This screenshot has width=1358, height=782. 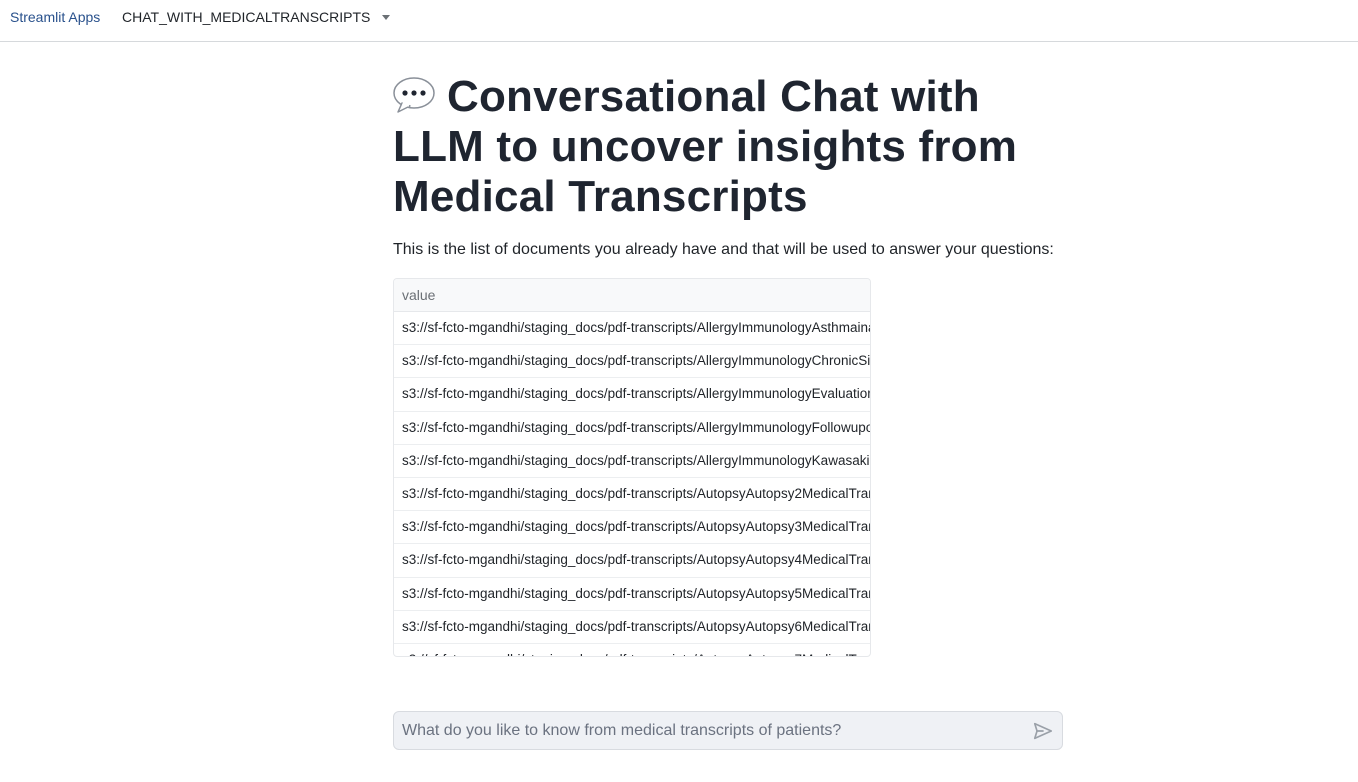 What do you see at coordinates (55, 17) in the screenshot?
I see `streamlit-apps-link: Streamlit Apps` at bounding box center [55, 17].